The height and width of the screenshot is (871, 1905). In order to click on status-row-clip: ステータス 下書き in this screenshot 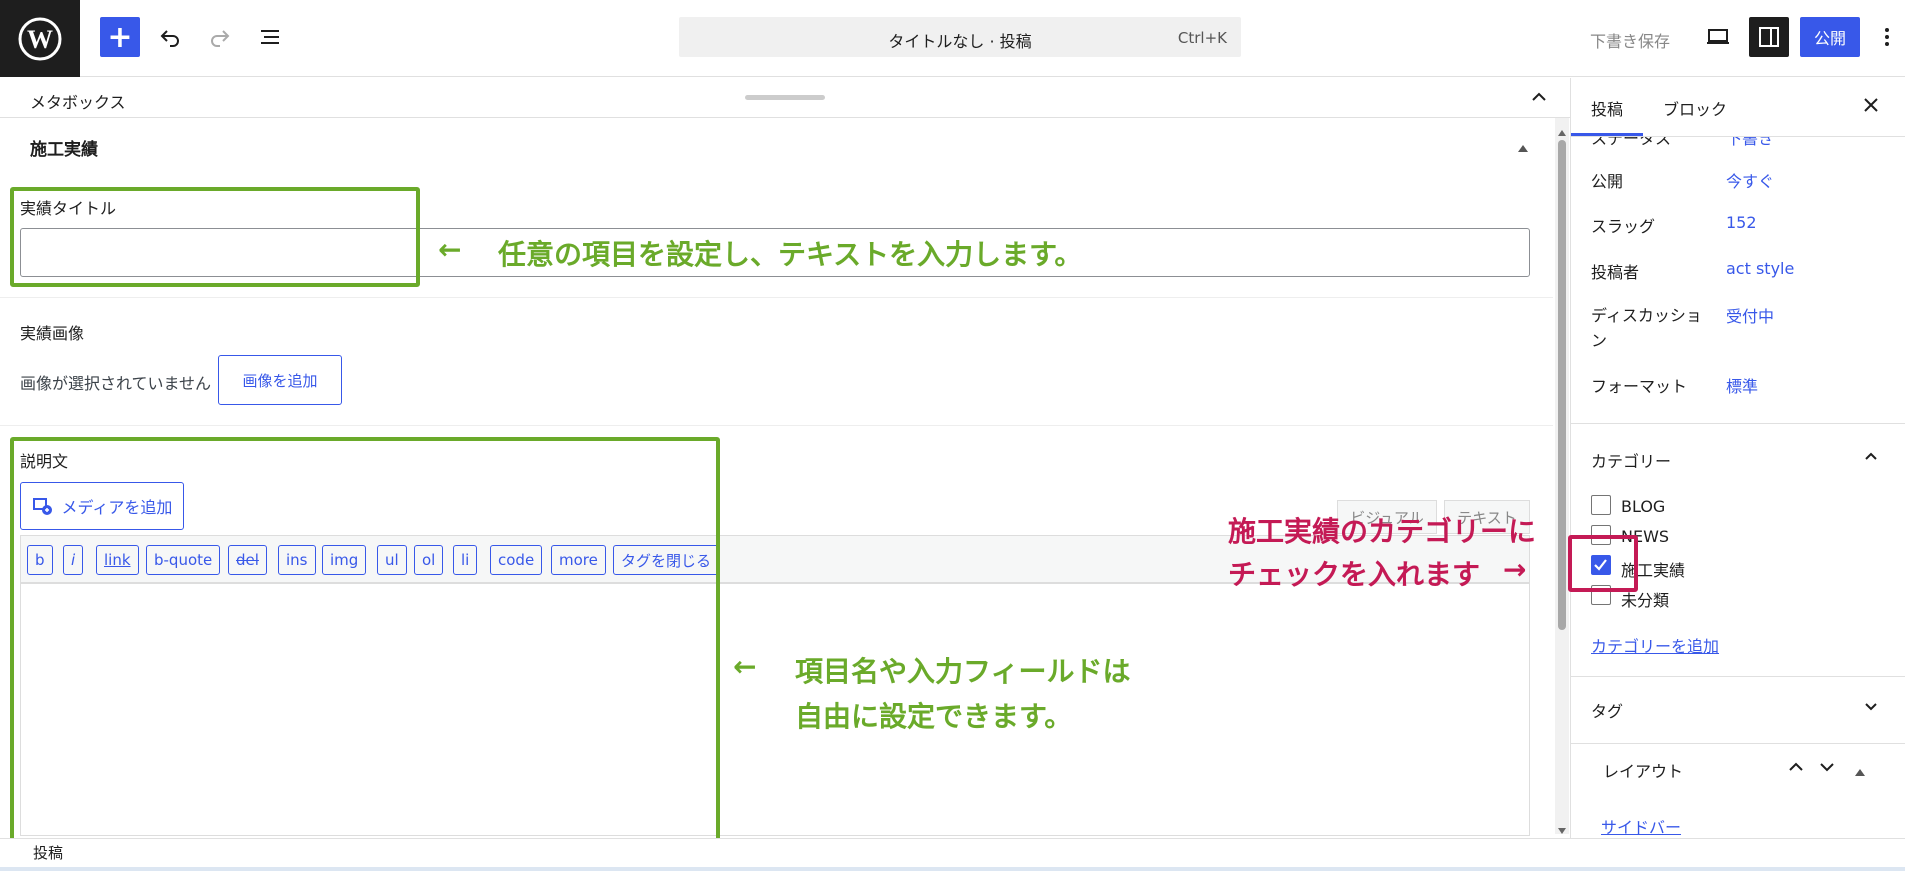, I will do `click(1738, 142)`.